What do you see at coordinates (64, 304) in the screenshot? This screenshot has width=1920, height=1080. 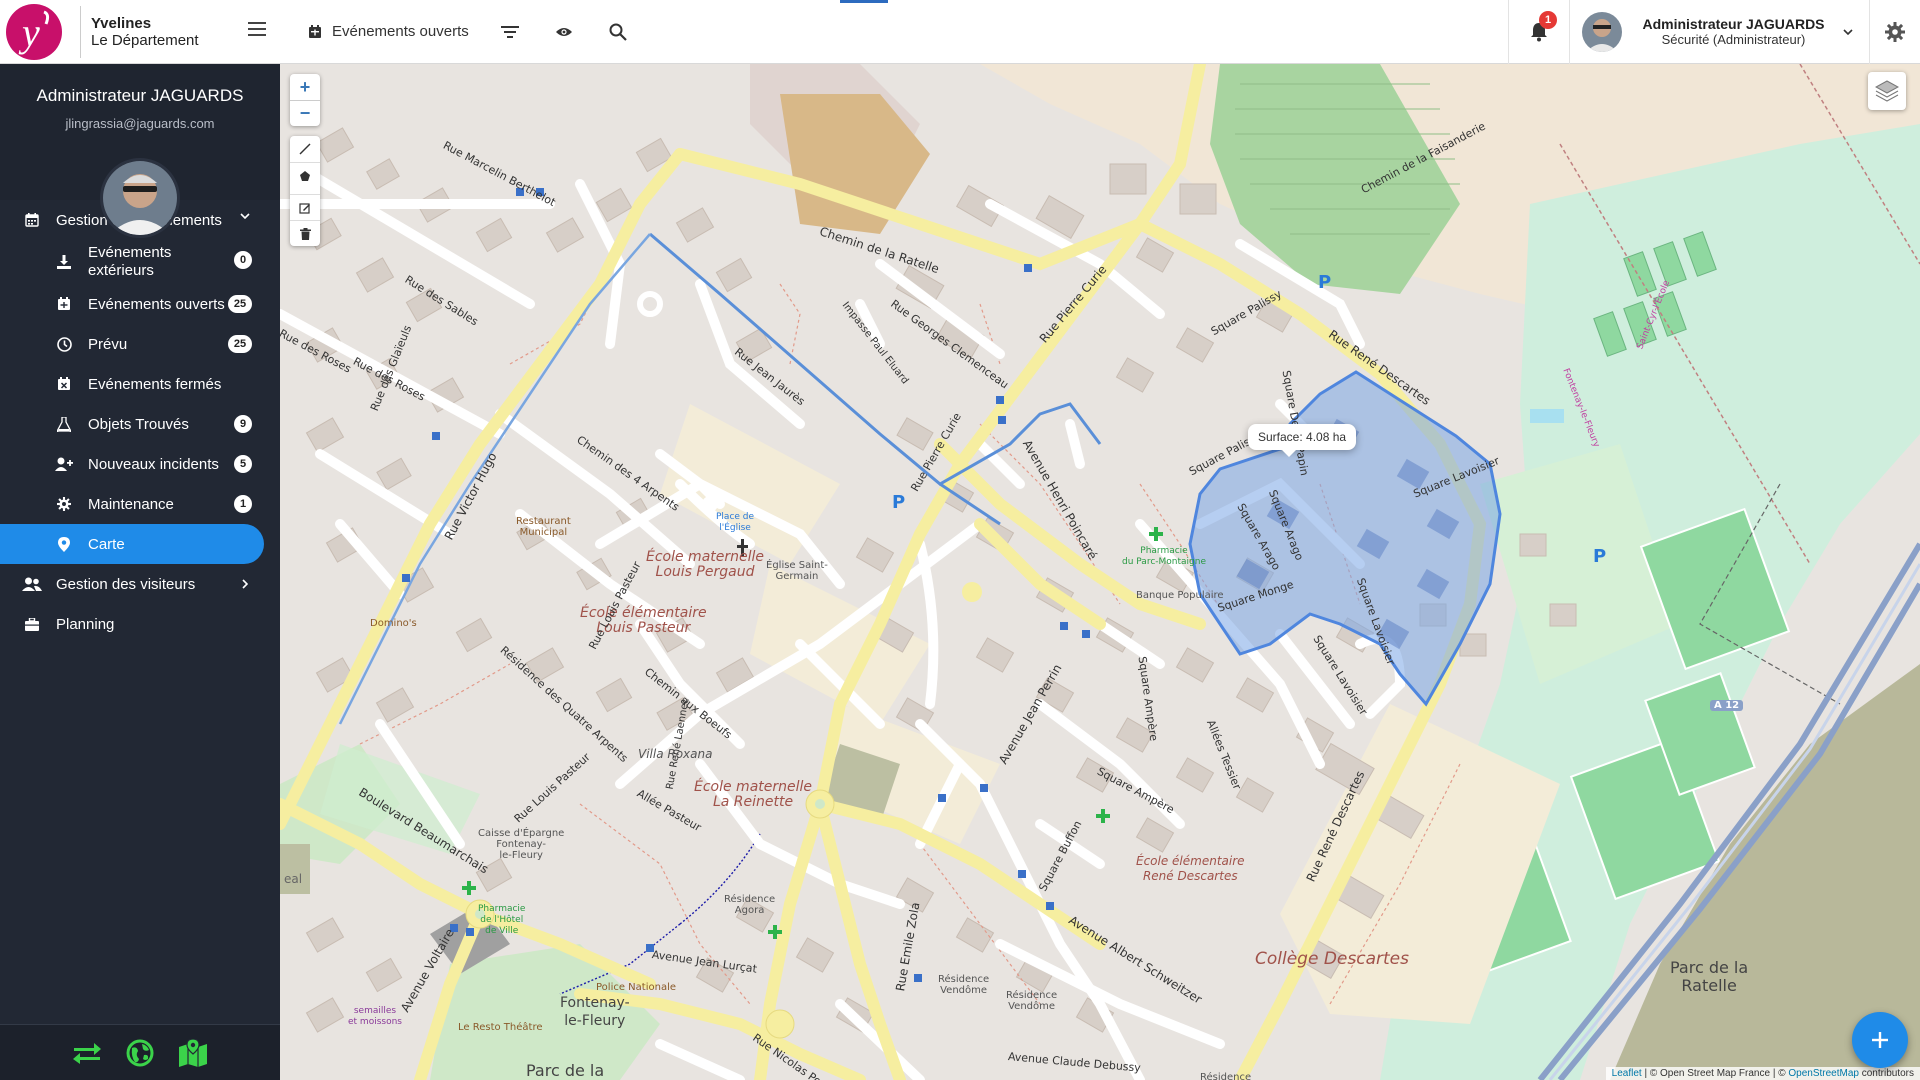 I see `calendar-plus-icon` at bounding box center [64, 304].